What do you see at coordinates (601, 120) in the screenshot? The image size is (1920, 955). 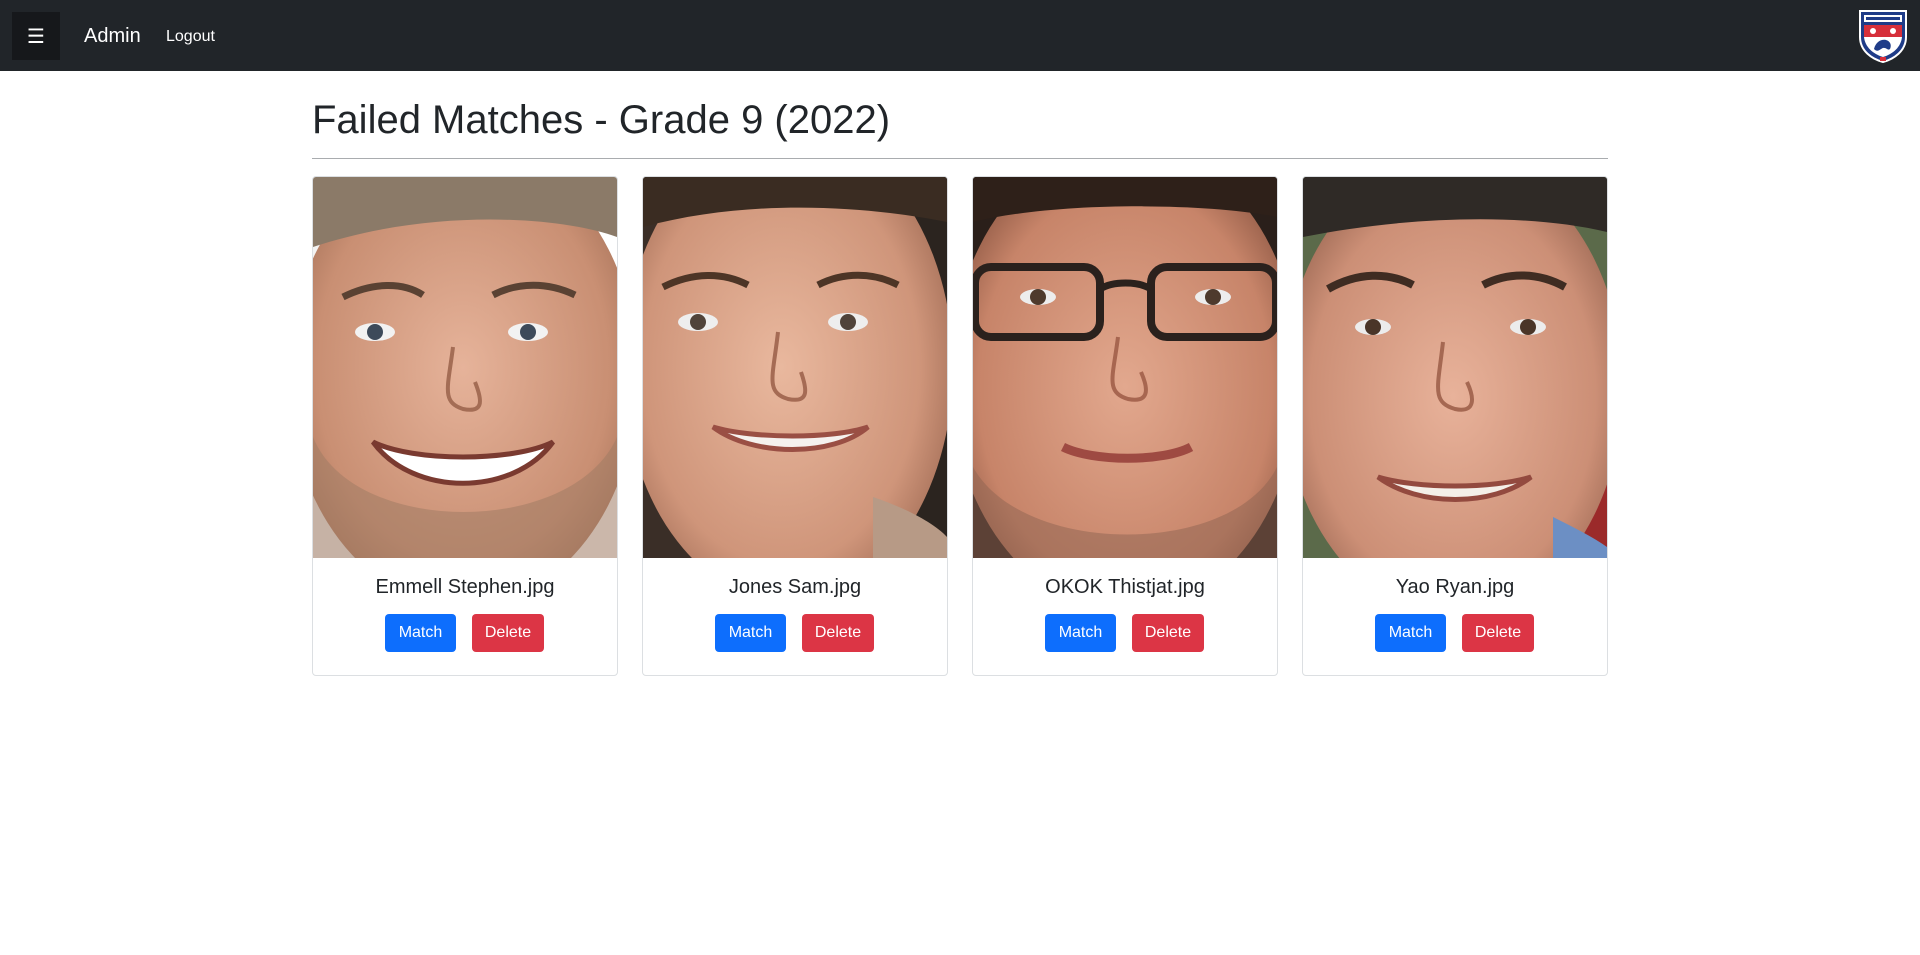 I see `page-title: Failed Matches - Grade 9 (2022)` at bounding box center [601, 120].